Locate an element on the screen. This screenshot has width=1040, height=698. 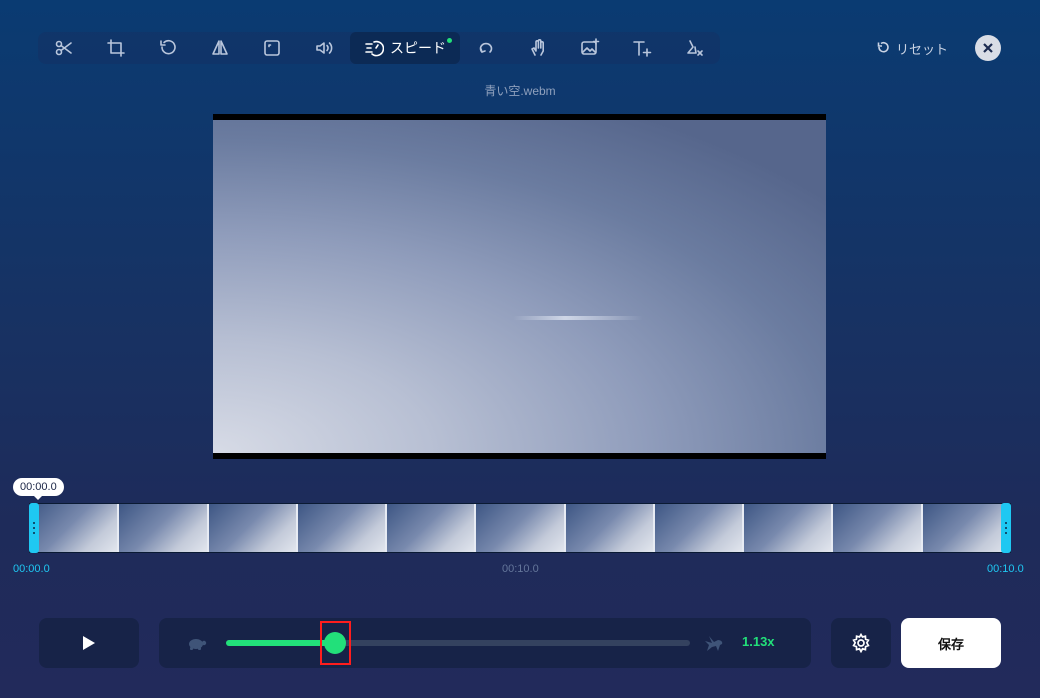
loop-icon is located at coordinates (486, 47).